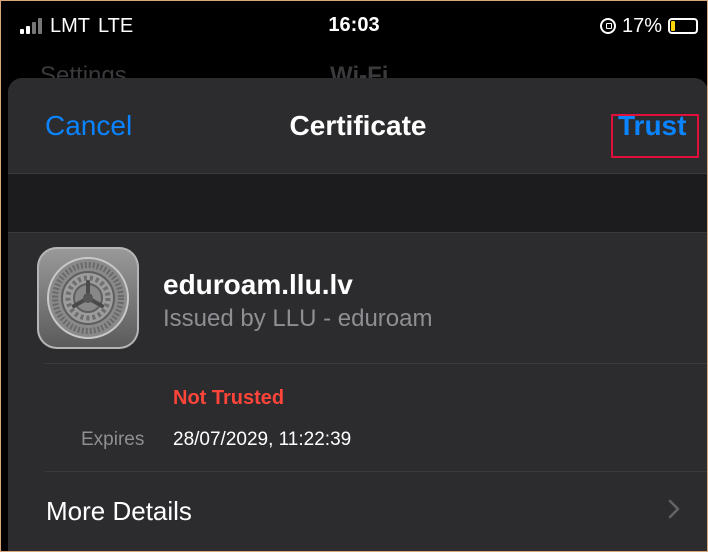 The height and width of the screenshot is (552, 708). Describe the element at coordinates (113, 439) in the screenshot. I see `expires-label: Expires` at that location.